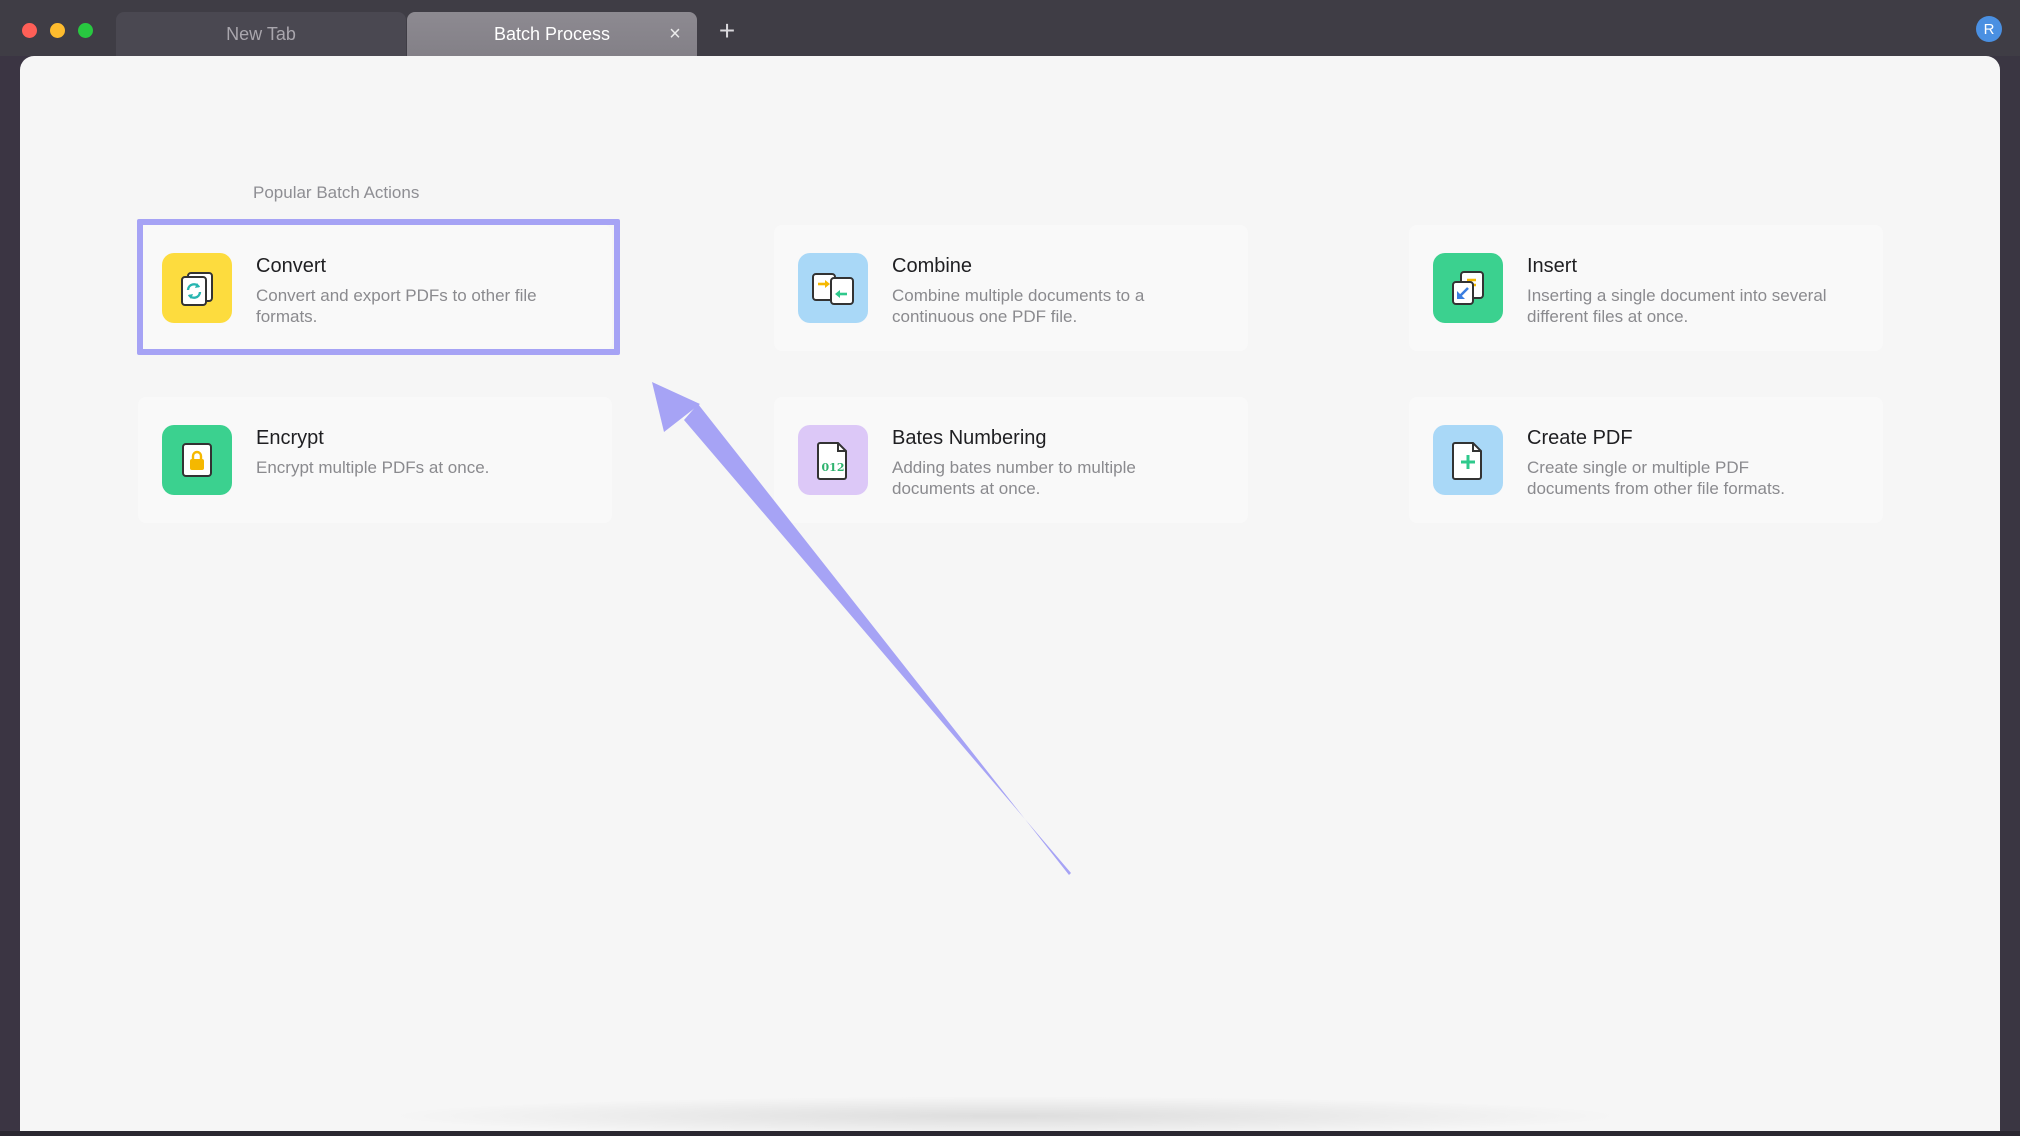 The width and height of the screenshot is (2020, 1136). I want to click on card-title: Insert, so click(1552, 266).